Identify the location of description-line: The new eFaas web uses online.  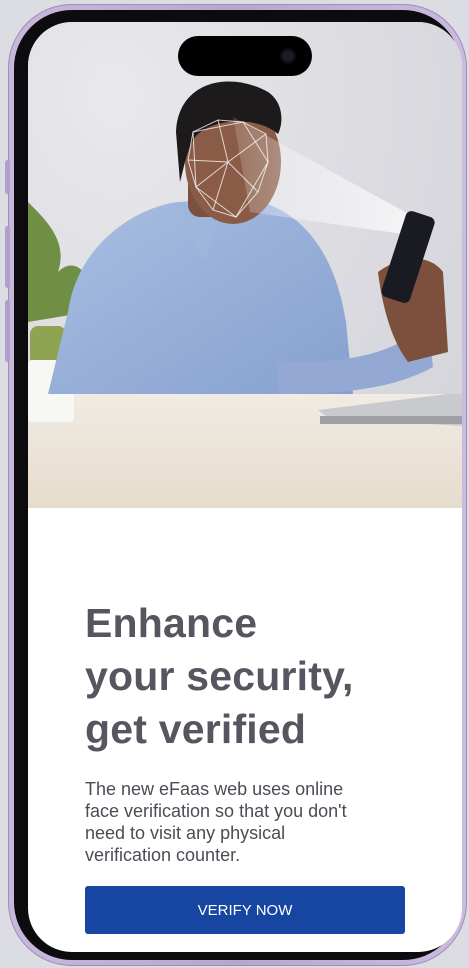
(214, 789).